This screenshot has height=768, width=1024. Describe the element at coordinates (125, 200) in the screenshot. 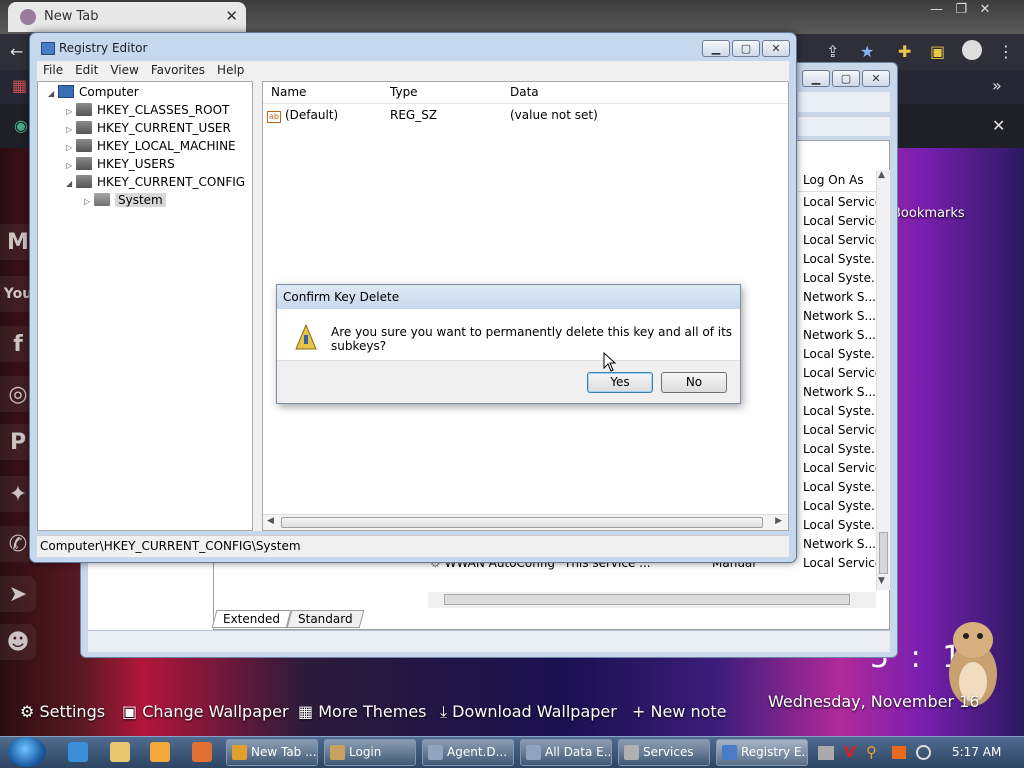

I see `tree-item-system: ▷ System` at that location.